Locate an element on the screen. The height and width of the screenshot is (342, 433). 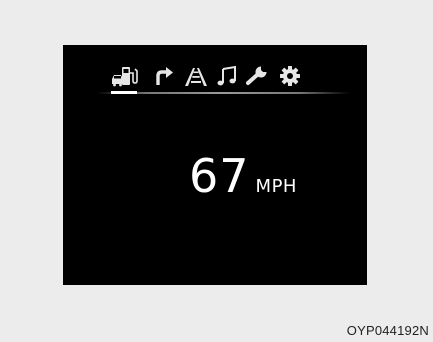
speed-unit: MPH is located at coordinates (276, 186).